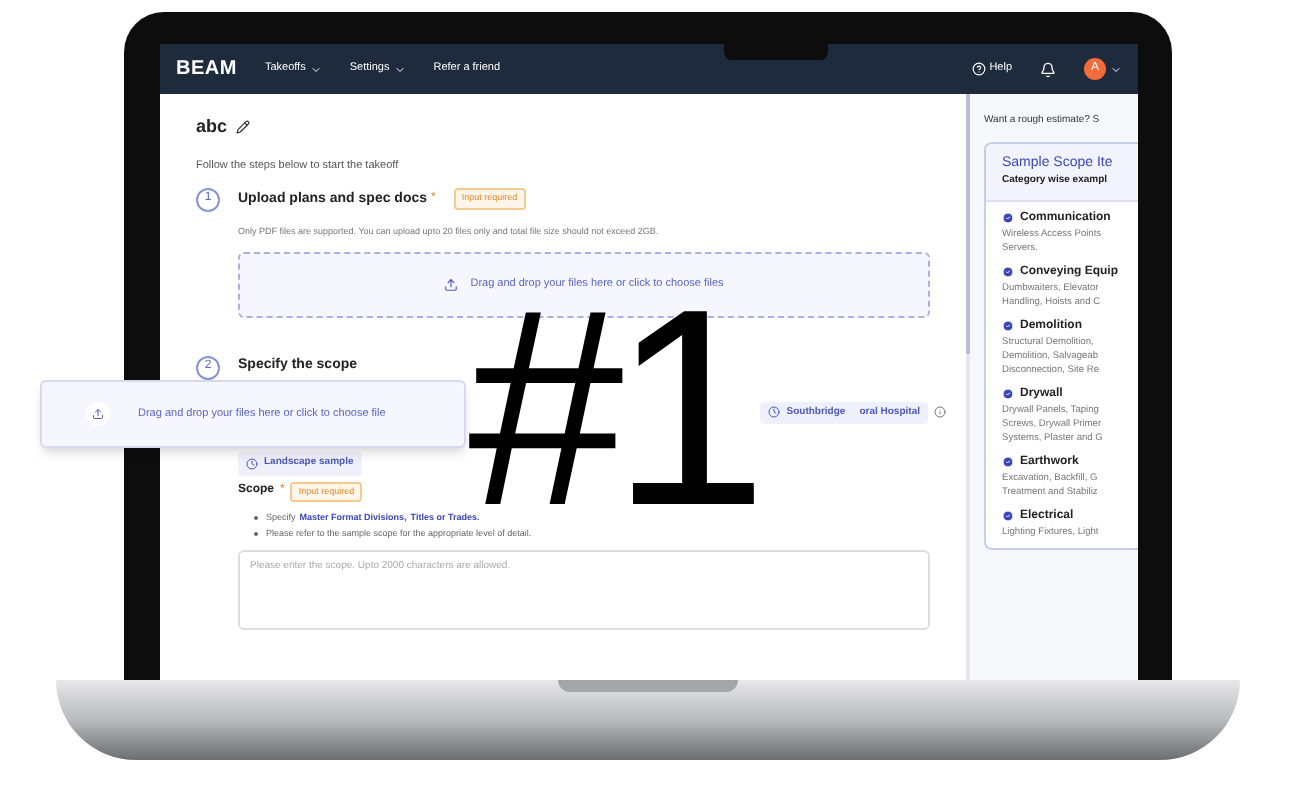  I want to click on bell-icon, so click(1048, 69).